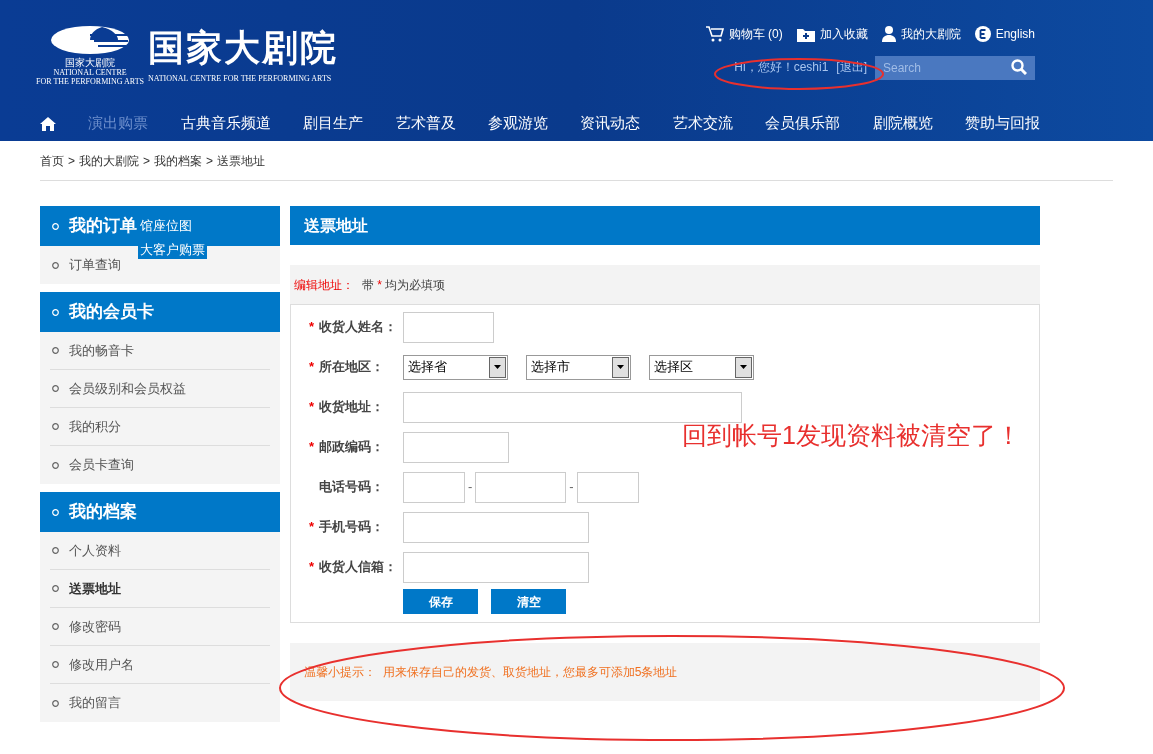 This screenshot has width=1153, height=754. I want to click on nav-item: 艺术普及, so click(425, 123).